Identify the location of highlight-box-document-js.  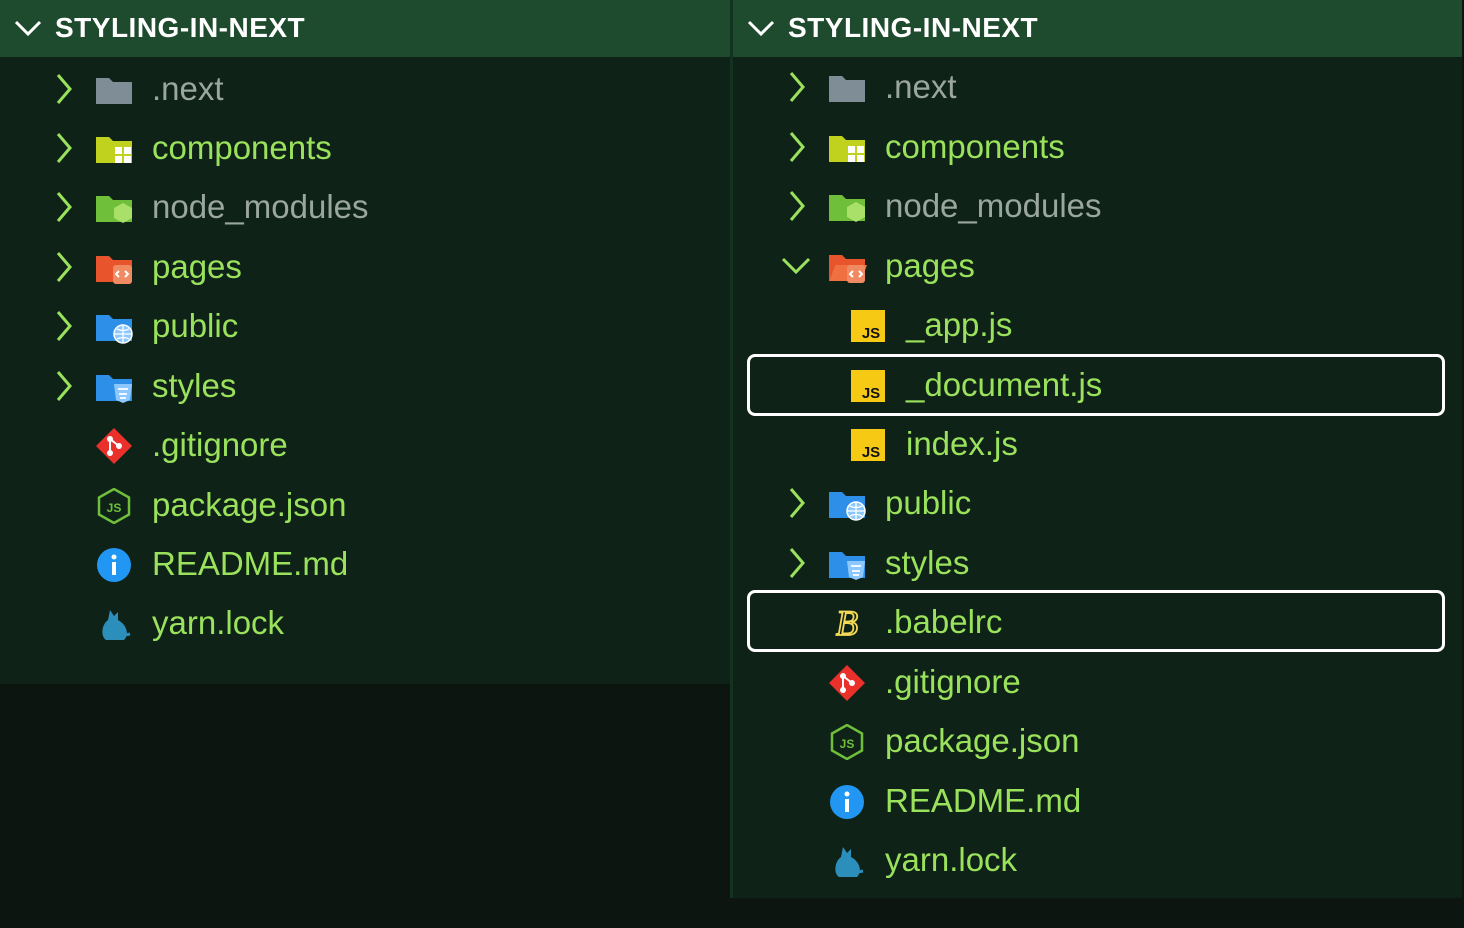
(1096, 385).